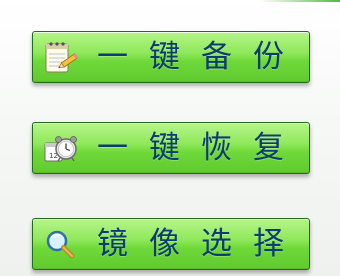 Image resolution: width=340 pixels, height=276 pixels. What do you see at coordinates (201, 243) in the screenshot?
I see `image-select-button-label: 镜像选择` at bounding box center [201, 243].